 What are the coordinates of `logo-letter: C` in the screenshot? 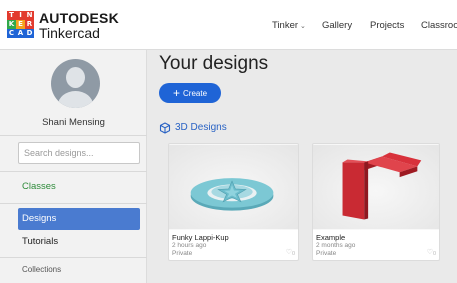 It's located at (11, 33).